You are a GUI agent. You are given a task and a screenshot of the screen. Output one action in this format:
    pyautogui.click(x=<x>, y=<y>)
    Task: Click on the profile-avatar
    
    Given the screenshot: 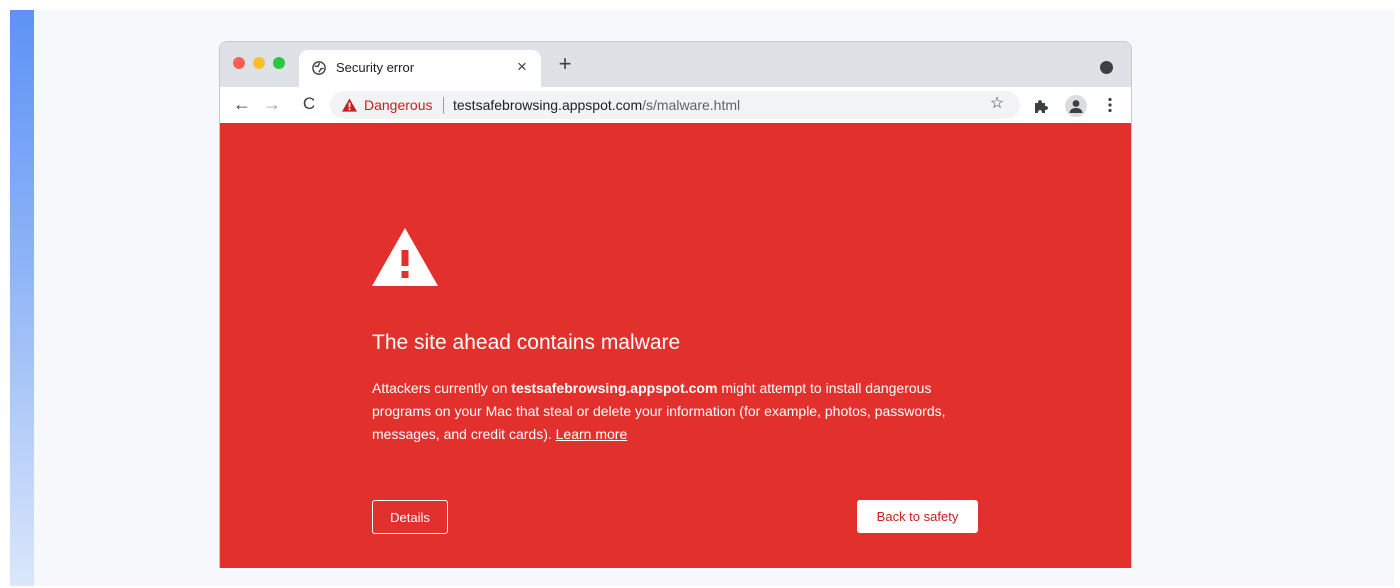 What is the action you would take?
    pyautogui.click(x=1076, y=106)
    